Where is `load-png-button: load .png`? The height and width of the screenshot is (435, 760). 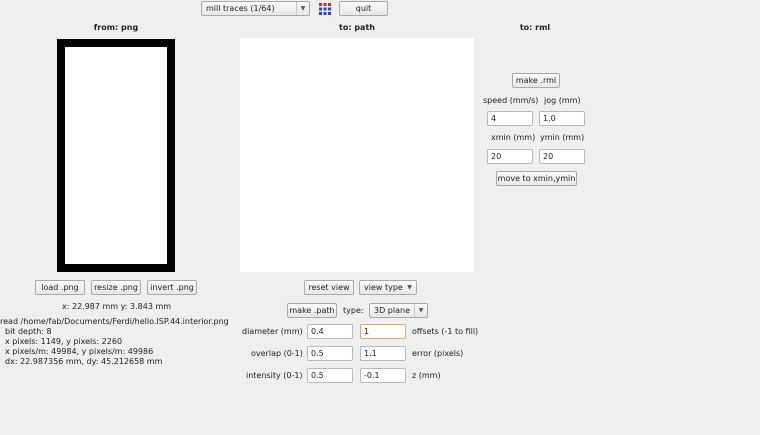
load-png-button: load .png is located at coordinates (60, 287).